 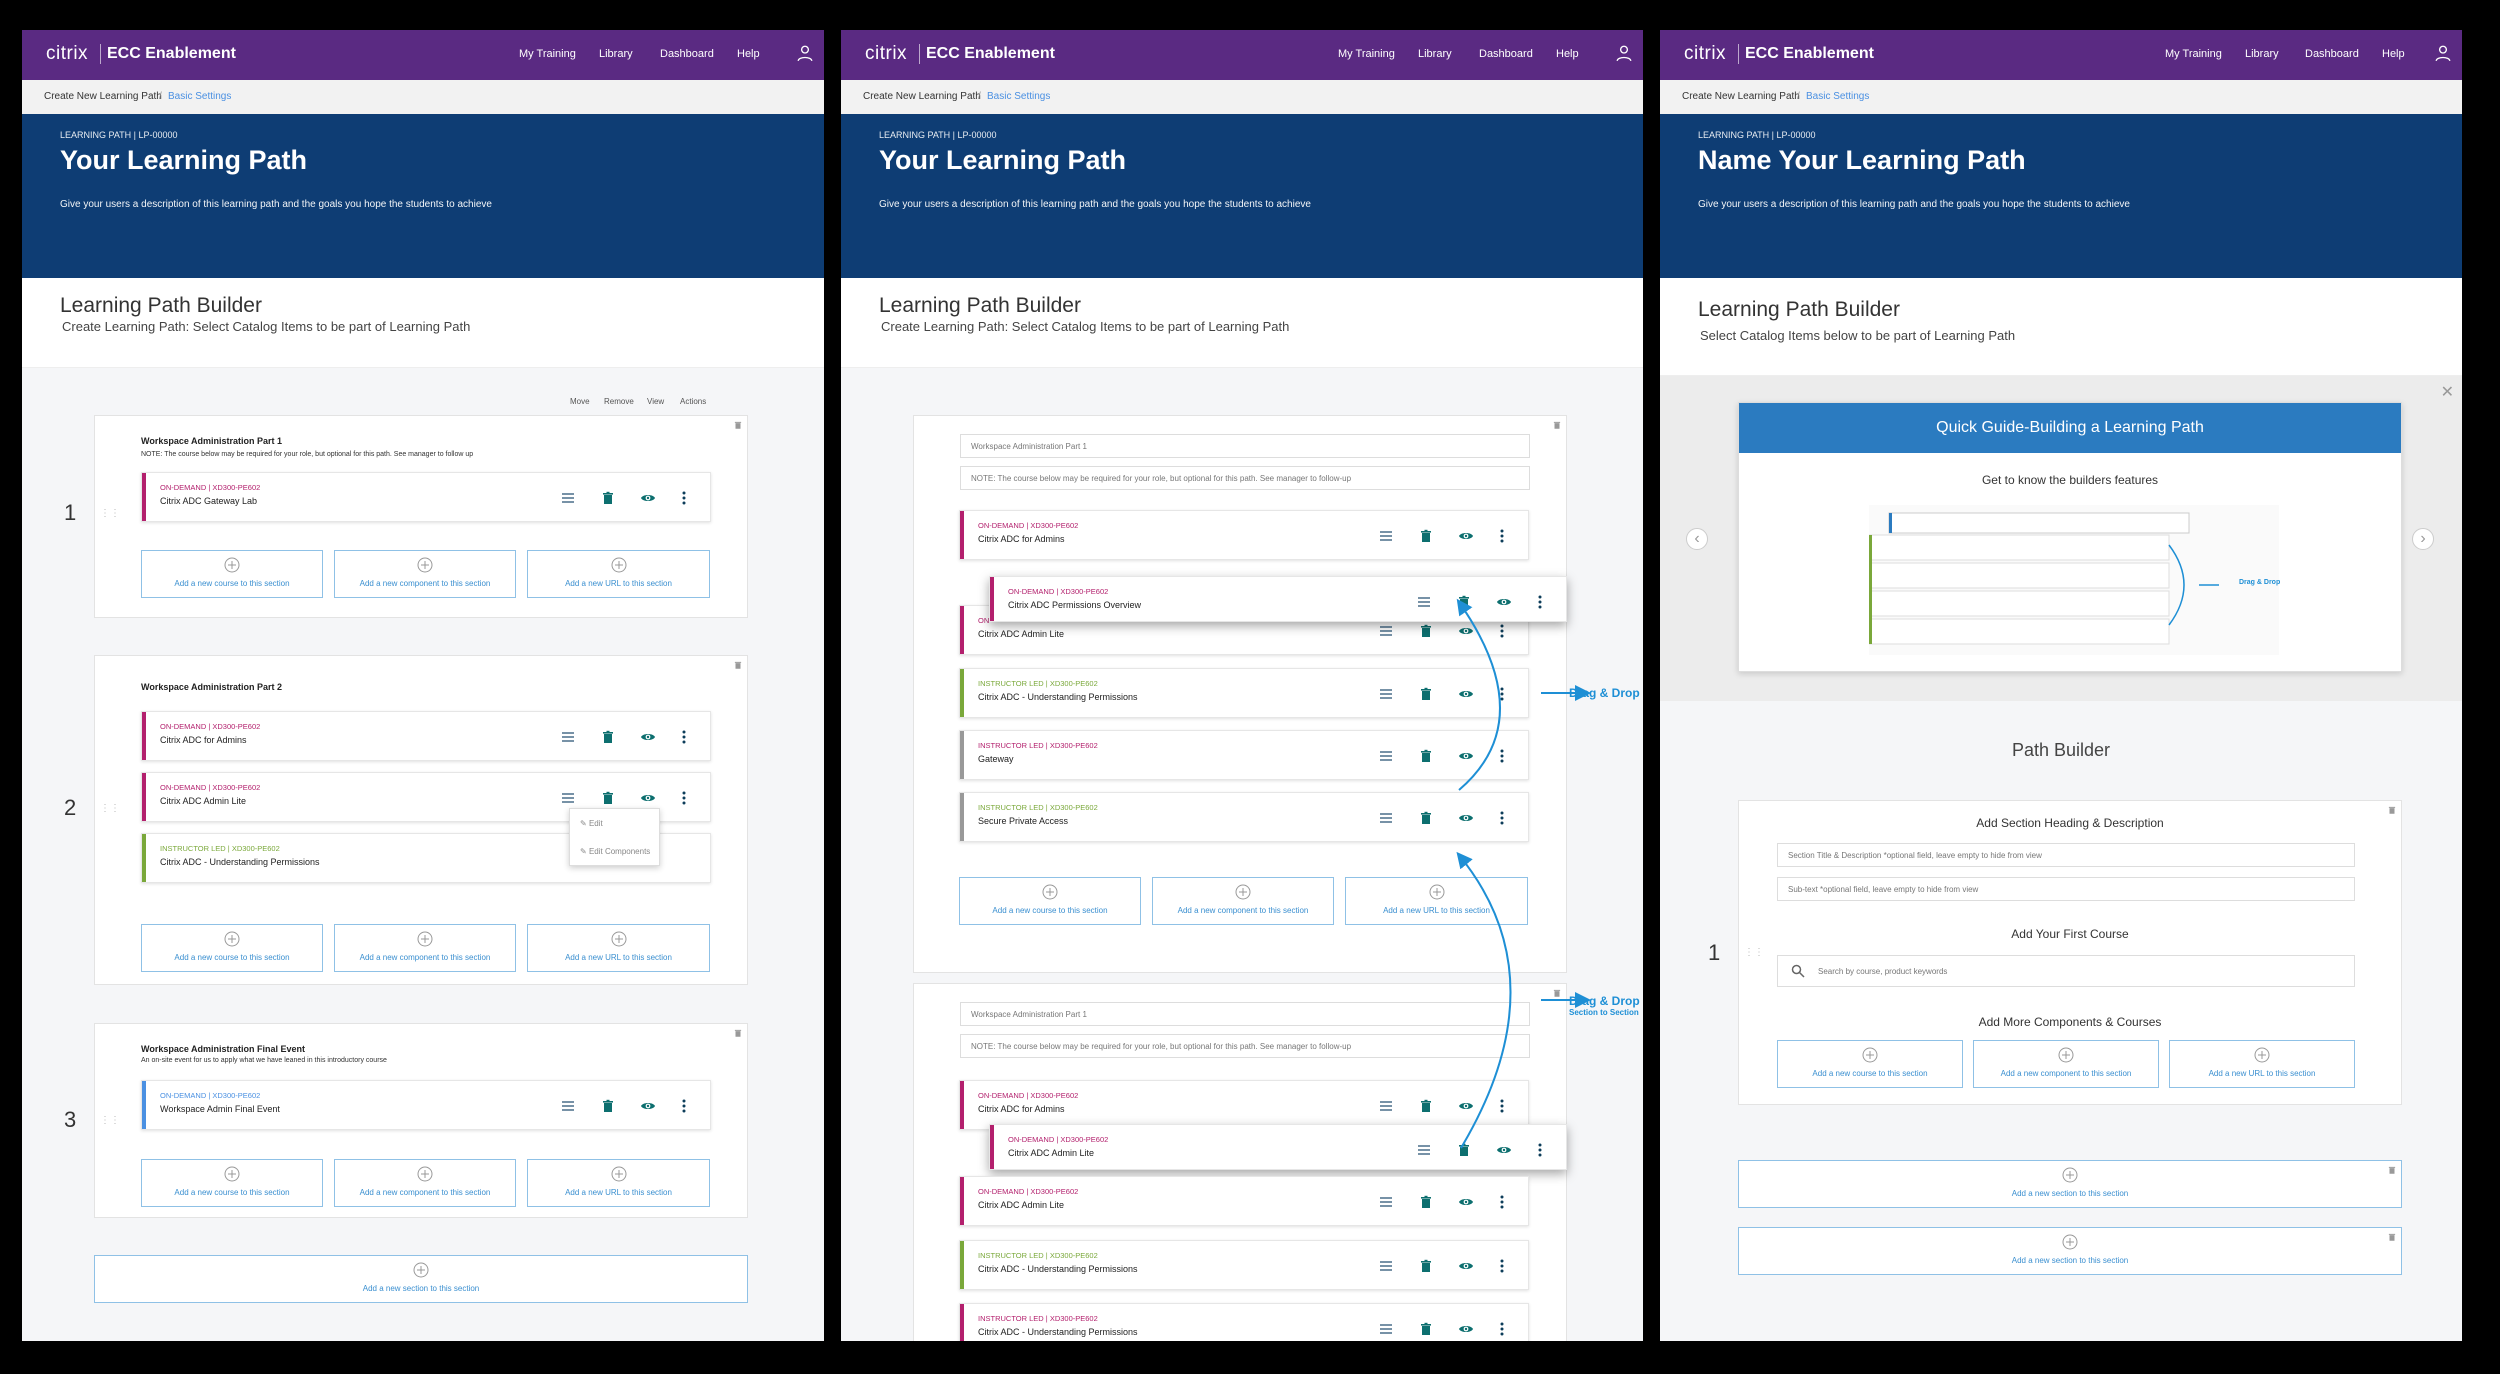 I want to click on course-code: ON-DEMAND | XD300-PE602, so click(x=210, y=1095).